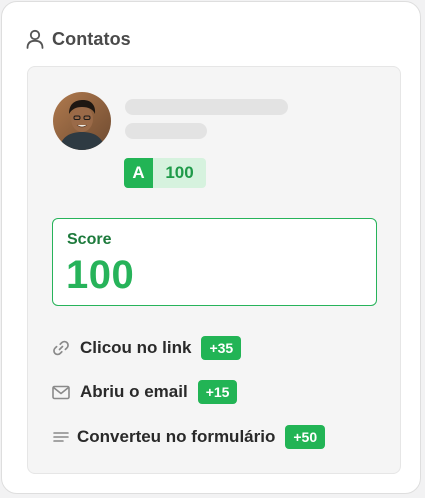 The height and width of the screenshot is (498, 425). I want to click on card-header: Contatos, so click(78, 39).